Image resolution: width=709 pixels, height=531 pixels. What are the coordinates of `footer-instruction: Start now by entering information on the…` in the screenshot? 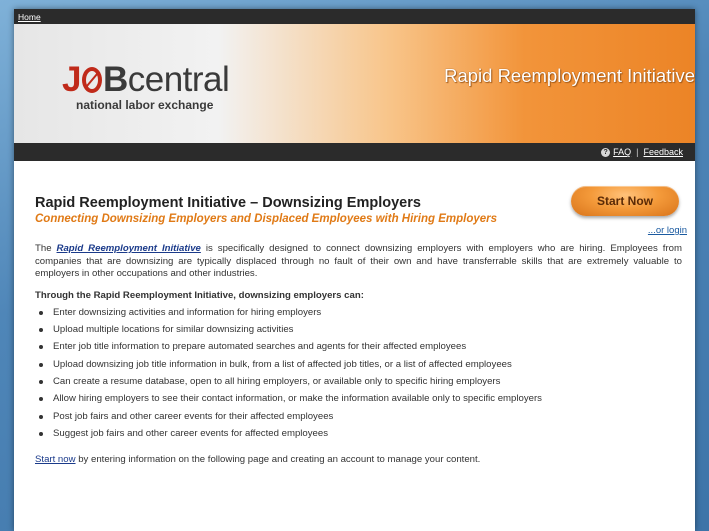 It's located at (360, 459).